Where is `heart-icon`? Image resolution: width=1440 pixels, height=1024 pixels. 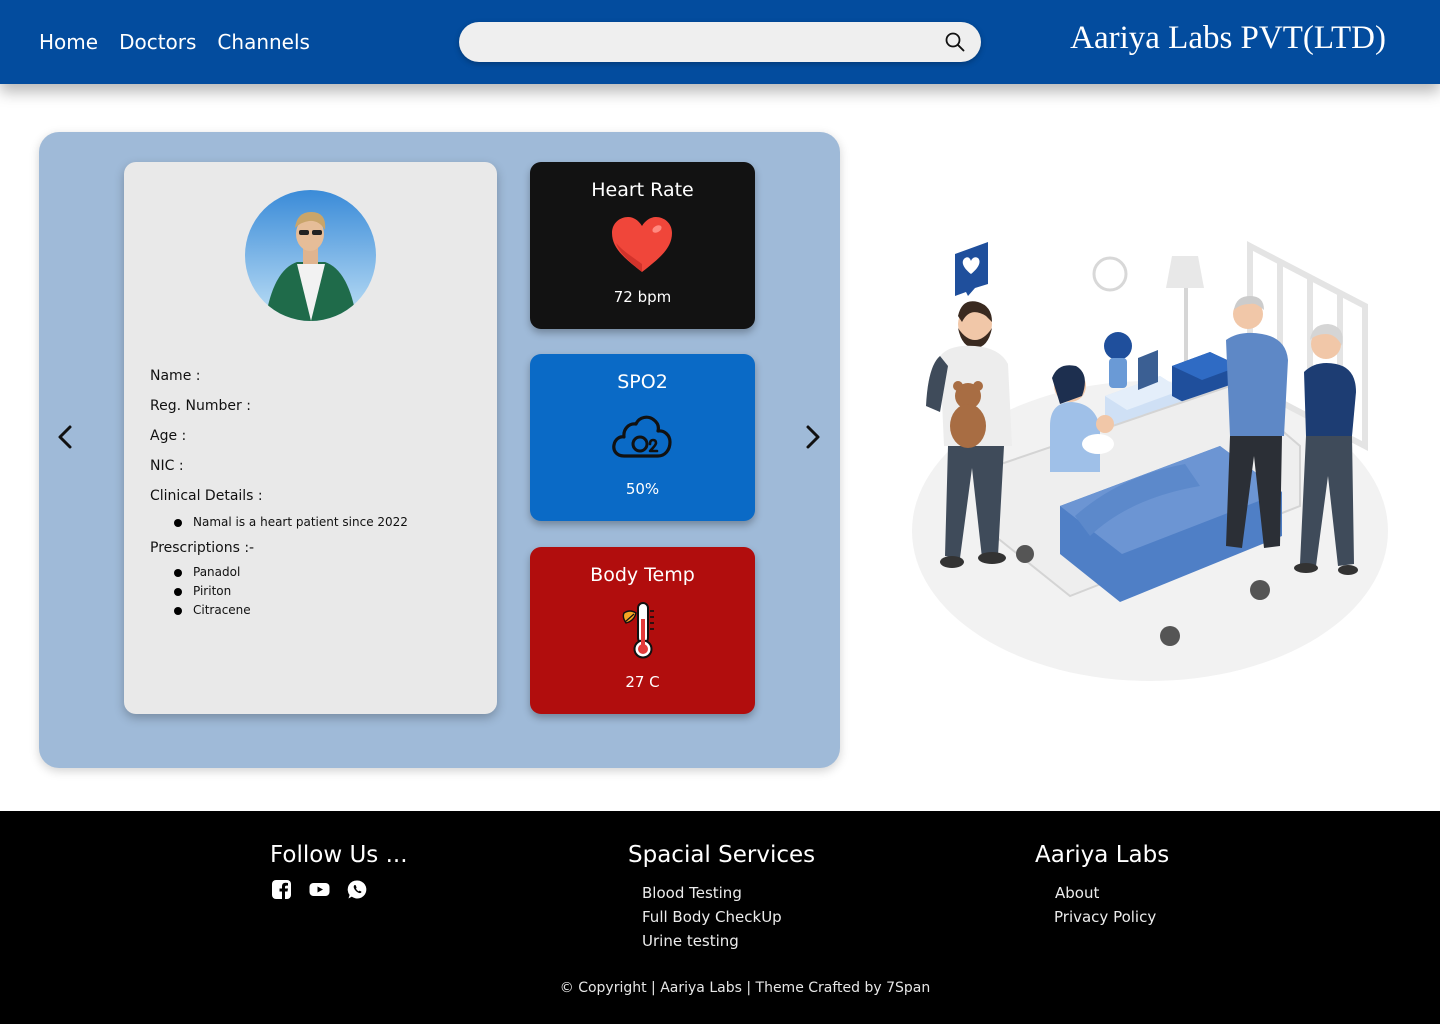 heart-icon is located at coordinates (642, 244).